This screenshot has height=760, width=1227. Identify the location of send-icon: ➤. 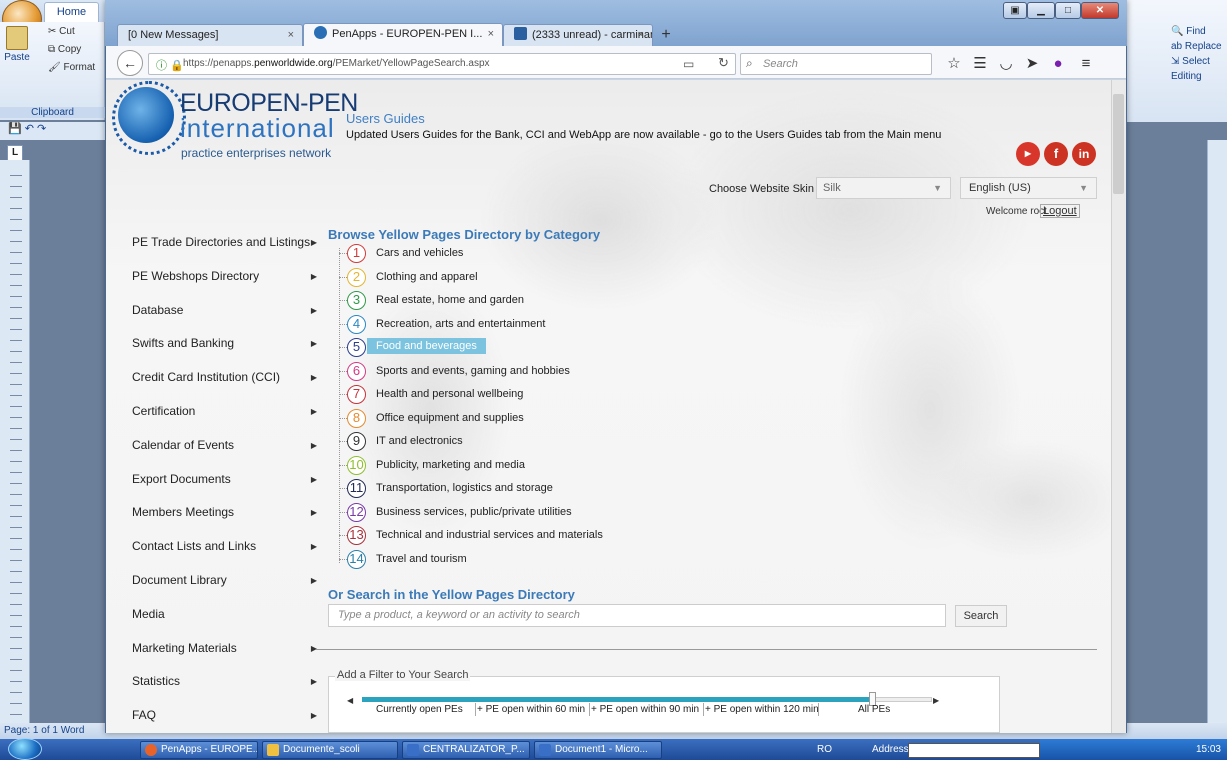
(1032, 64).